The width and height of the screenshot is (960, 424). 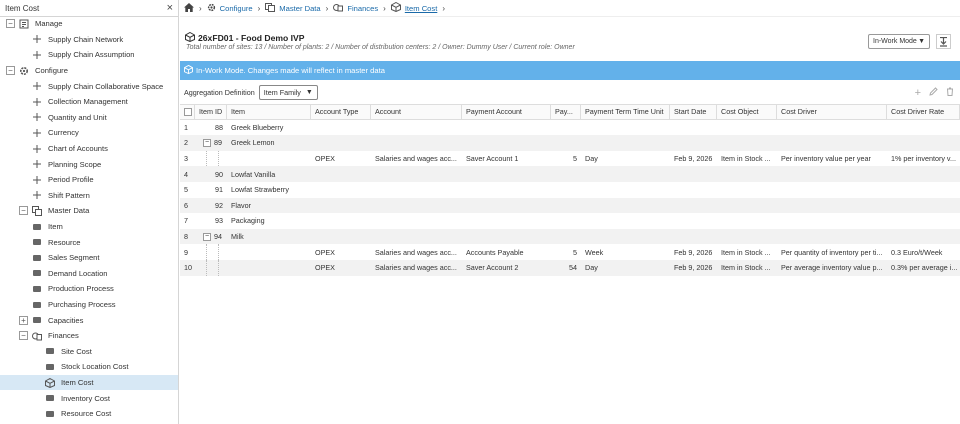 What do you see at coordinates (341, 112) in the screenshot?
I see `column-header-at: Account Type` at bounding box center [341, 112].